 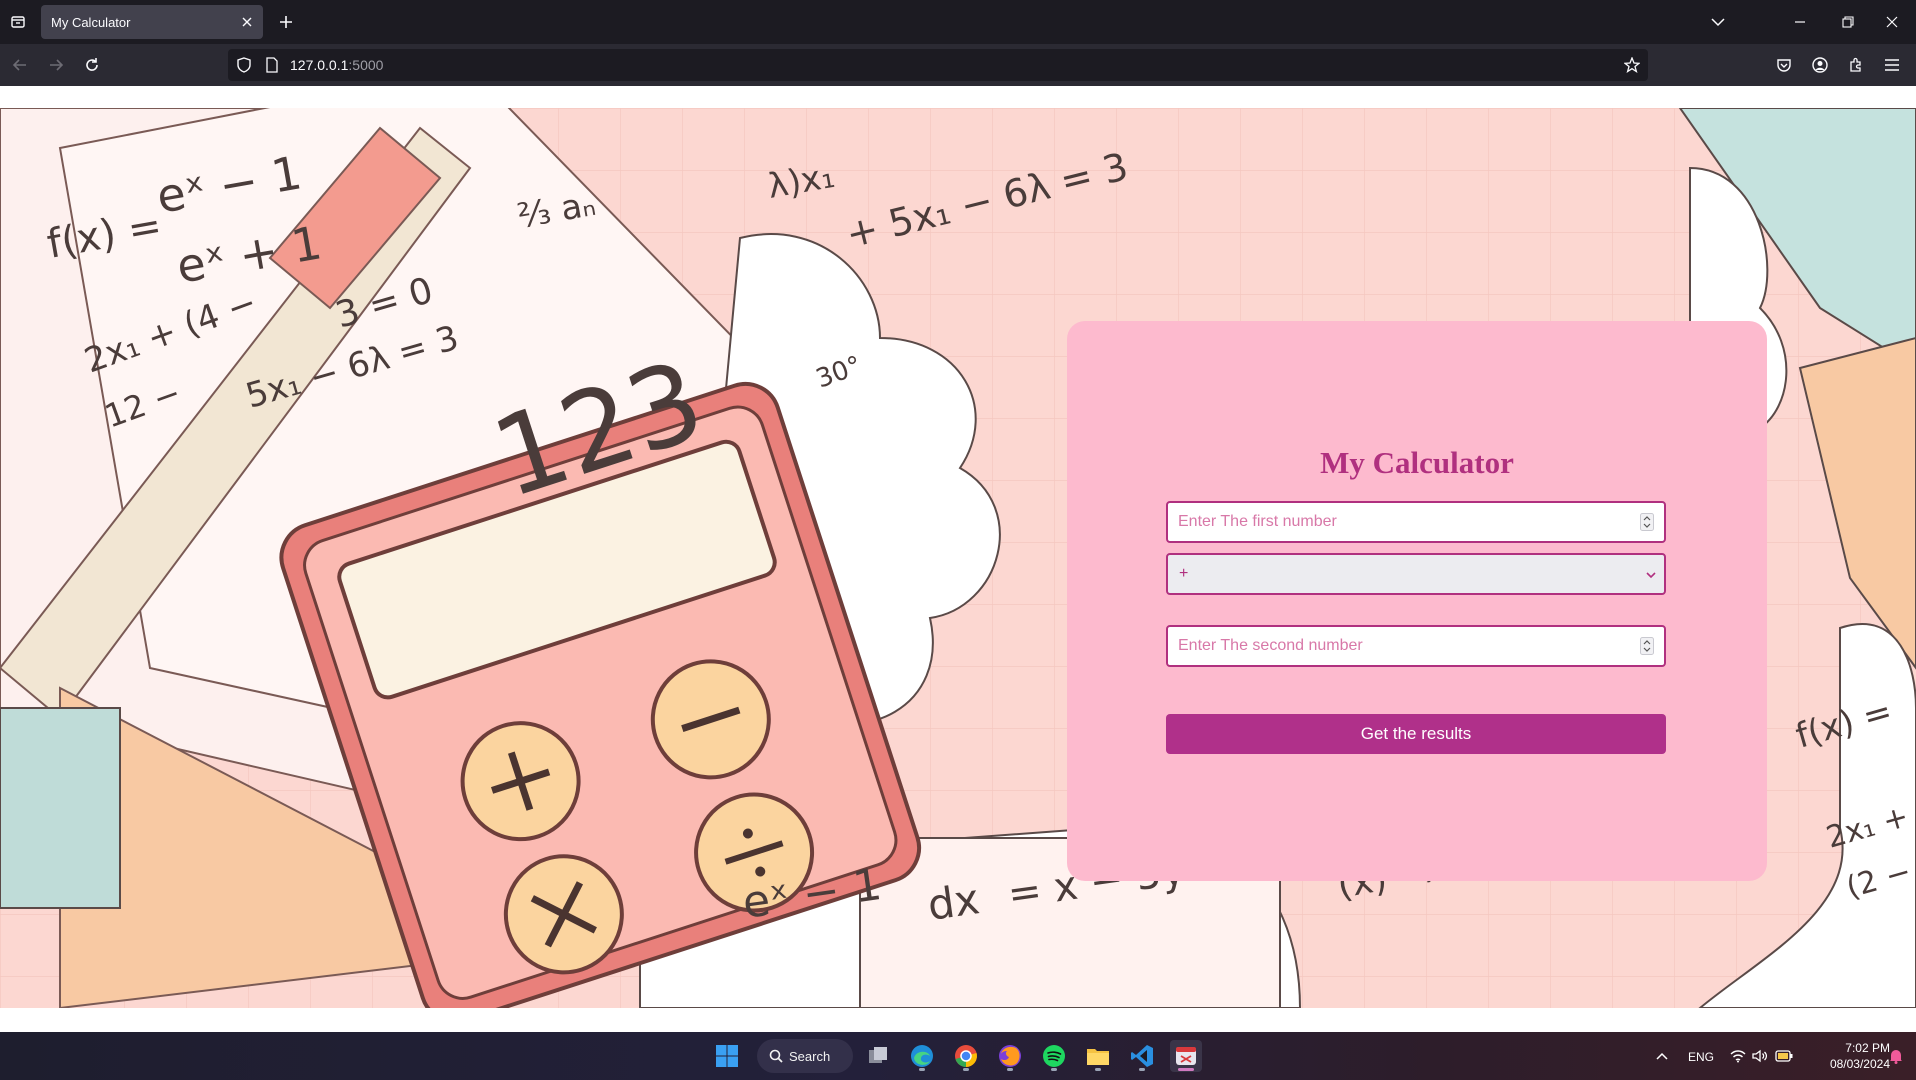 What do you see at coordinates (1860, 1048) in the screenshot?
I see `clock-time: 7:02 PM` at bounding box center [1860, 1048].